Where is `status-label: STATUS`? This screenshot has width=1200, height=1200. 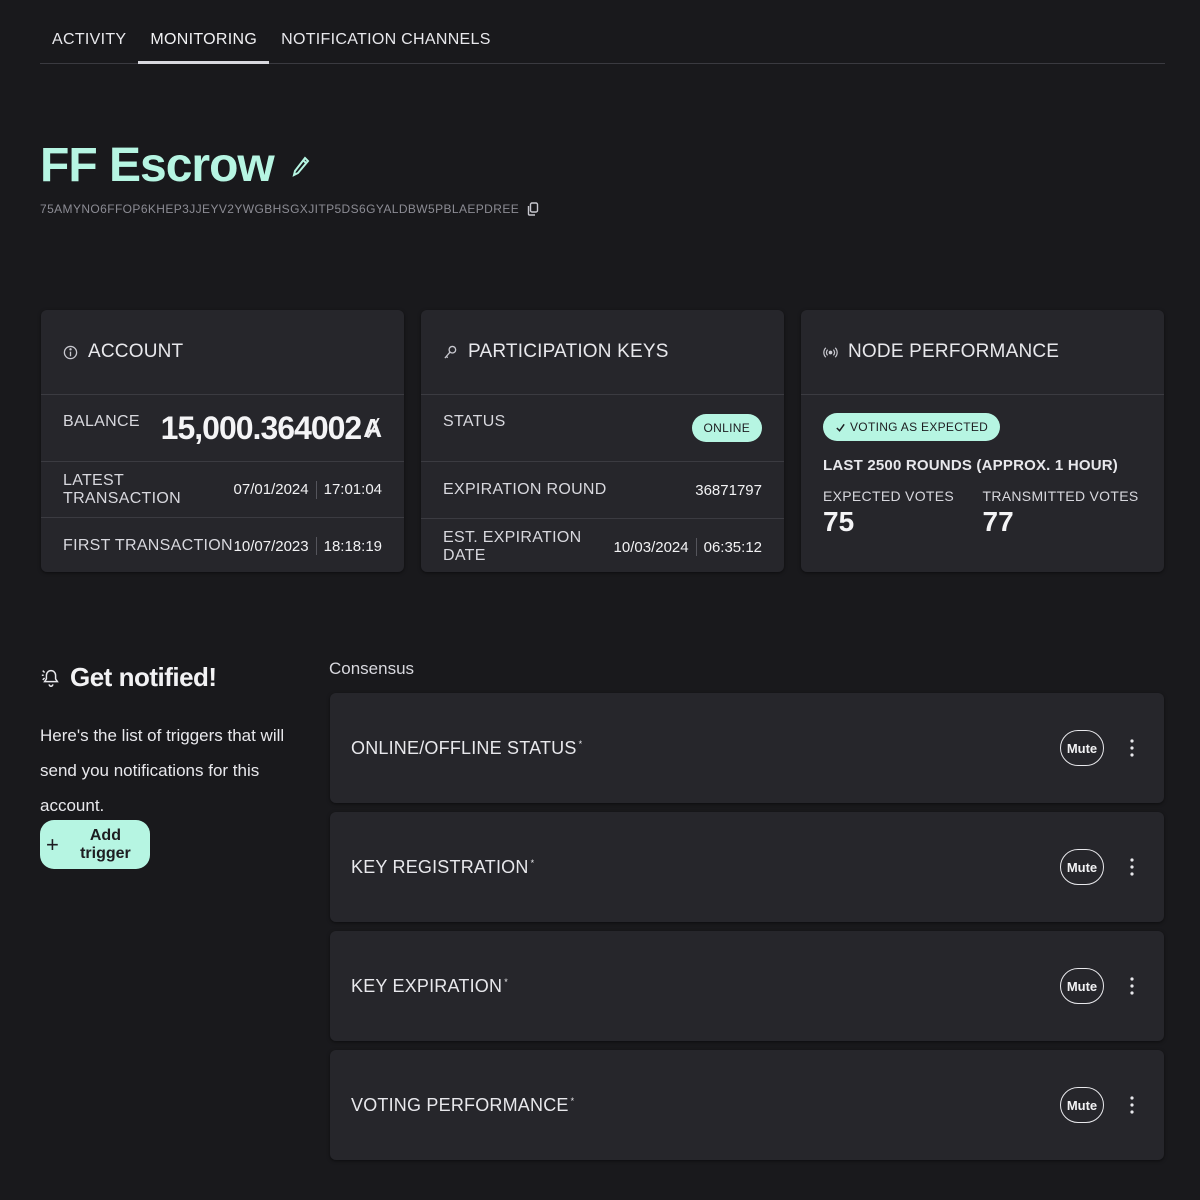 status-label: STATUS is located at coordinates (474, 421).